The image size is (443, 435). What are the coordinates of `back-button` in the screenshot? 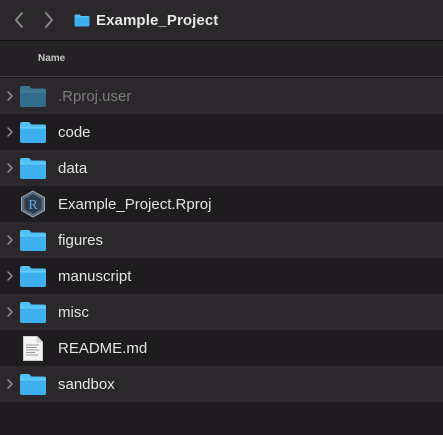 It's located at (19, 20).